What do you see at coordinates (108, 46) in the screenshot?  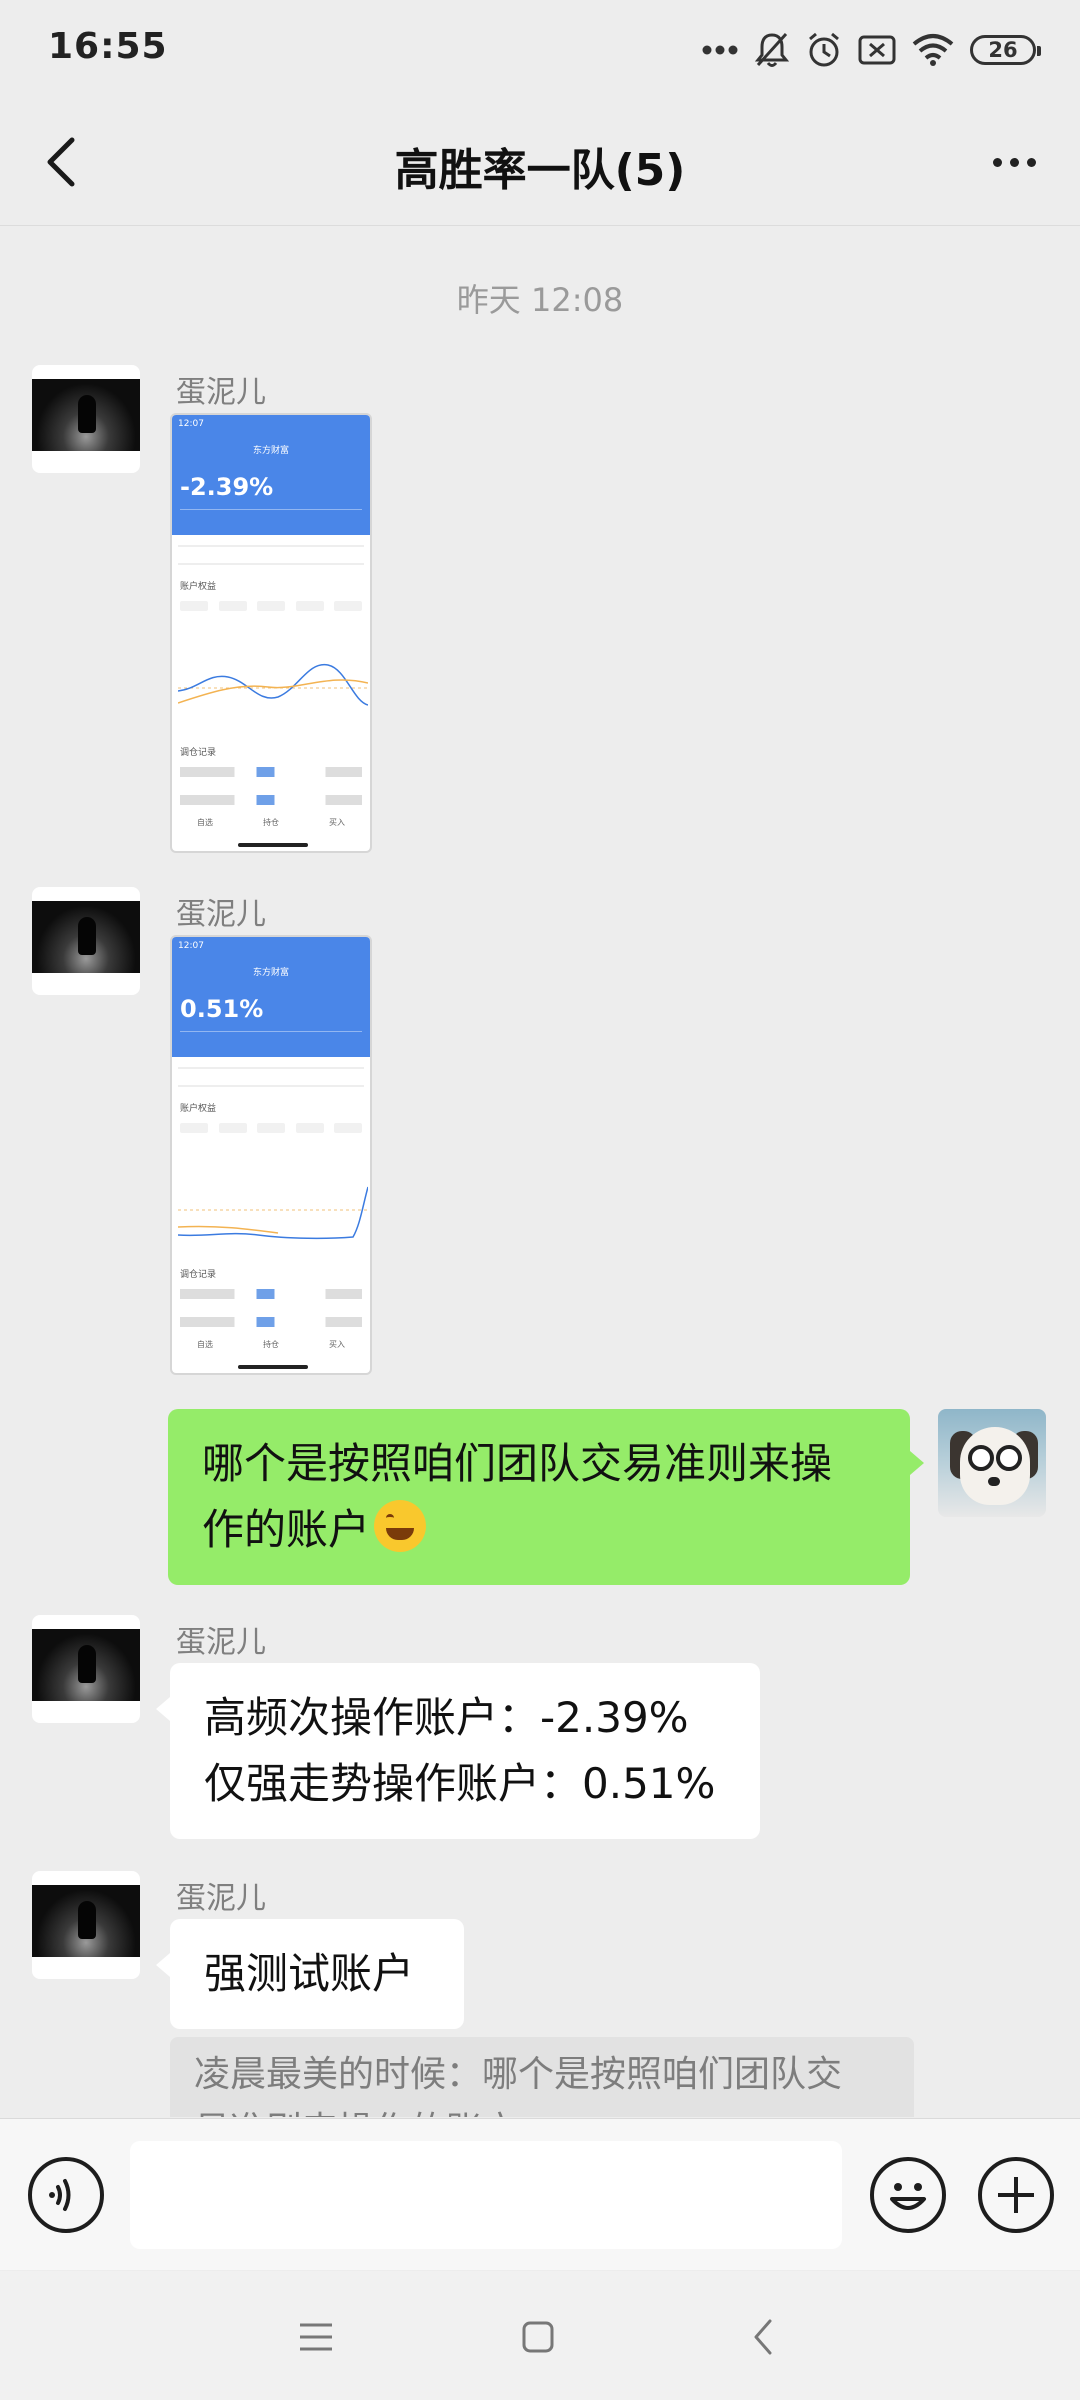 I see `status-time: 16:55` at bounding box center [108, 46].